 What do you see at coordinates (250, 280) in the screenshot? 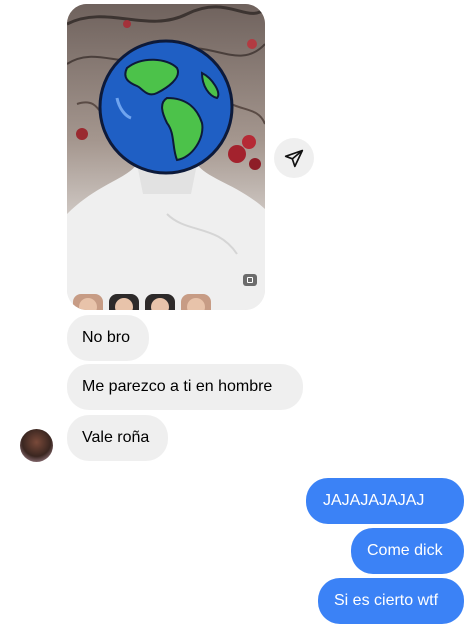
I see `gallery-icon` at bounding box center [250, 280].